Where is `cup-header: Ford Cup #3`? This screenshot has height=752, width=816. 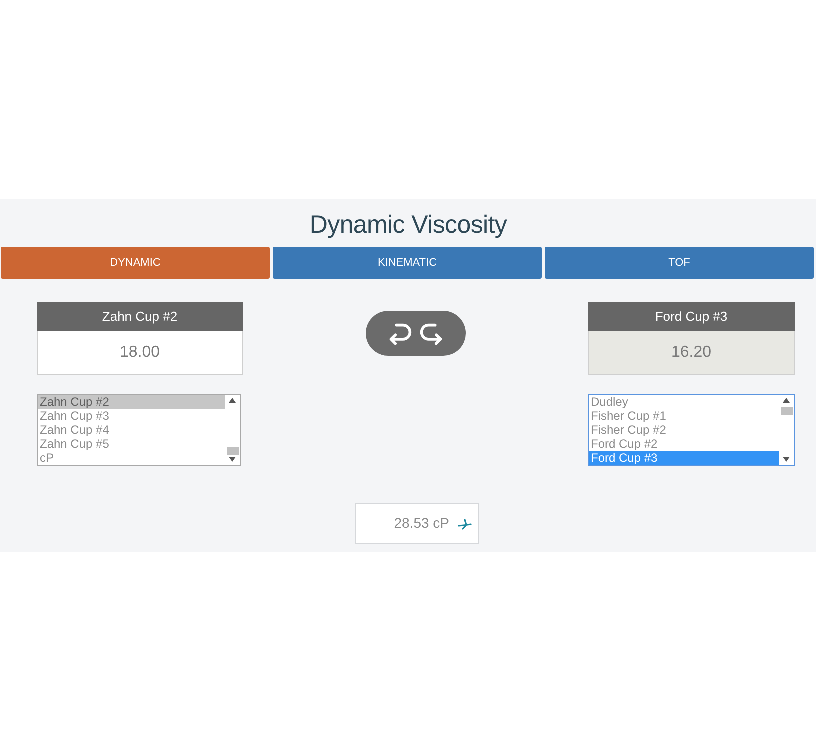 cup-header: Ford Cup #3 is located at coordinates (691, 316).